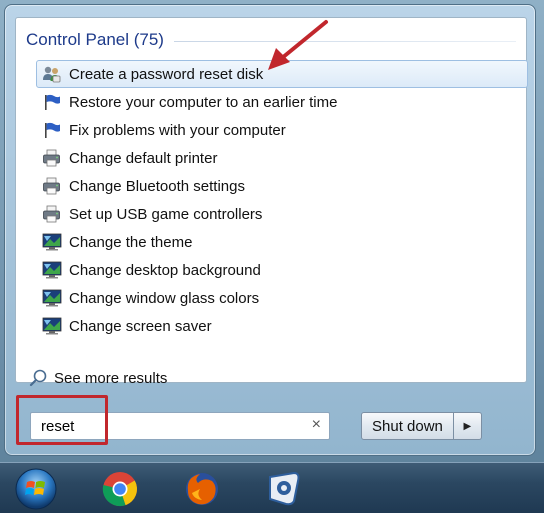  What do you see at coordinates (143, 158) in the screenshot?
I see `result-item-label: Change default printer` at bounding box center [143, 158].